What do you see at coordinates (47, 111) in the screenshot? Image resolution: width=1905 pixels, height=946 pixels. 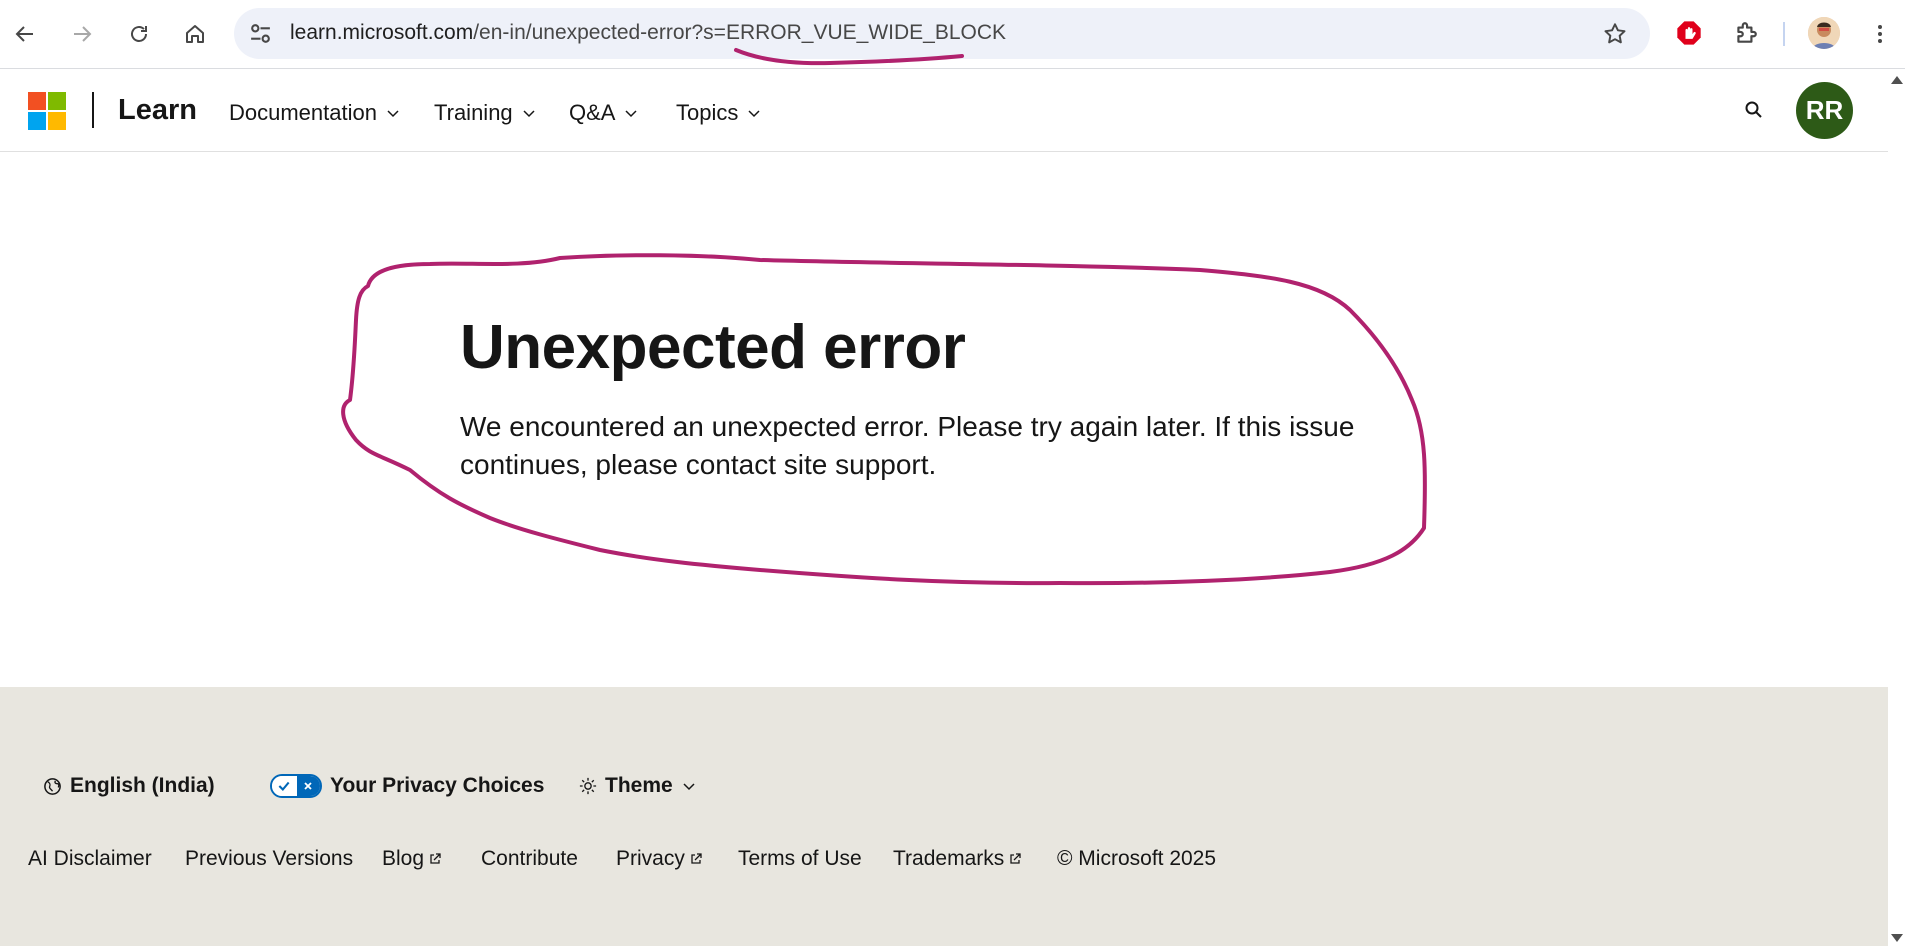 I see `microsoft-logo` at bounding box center [47, 111].